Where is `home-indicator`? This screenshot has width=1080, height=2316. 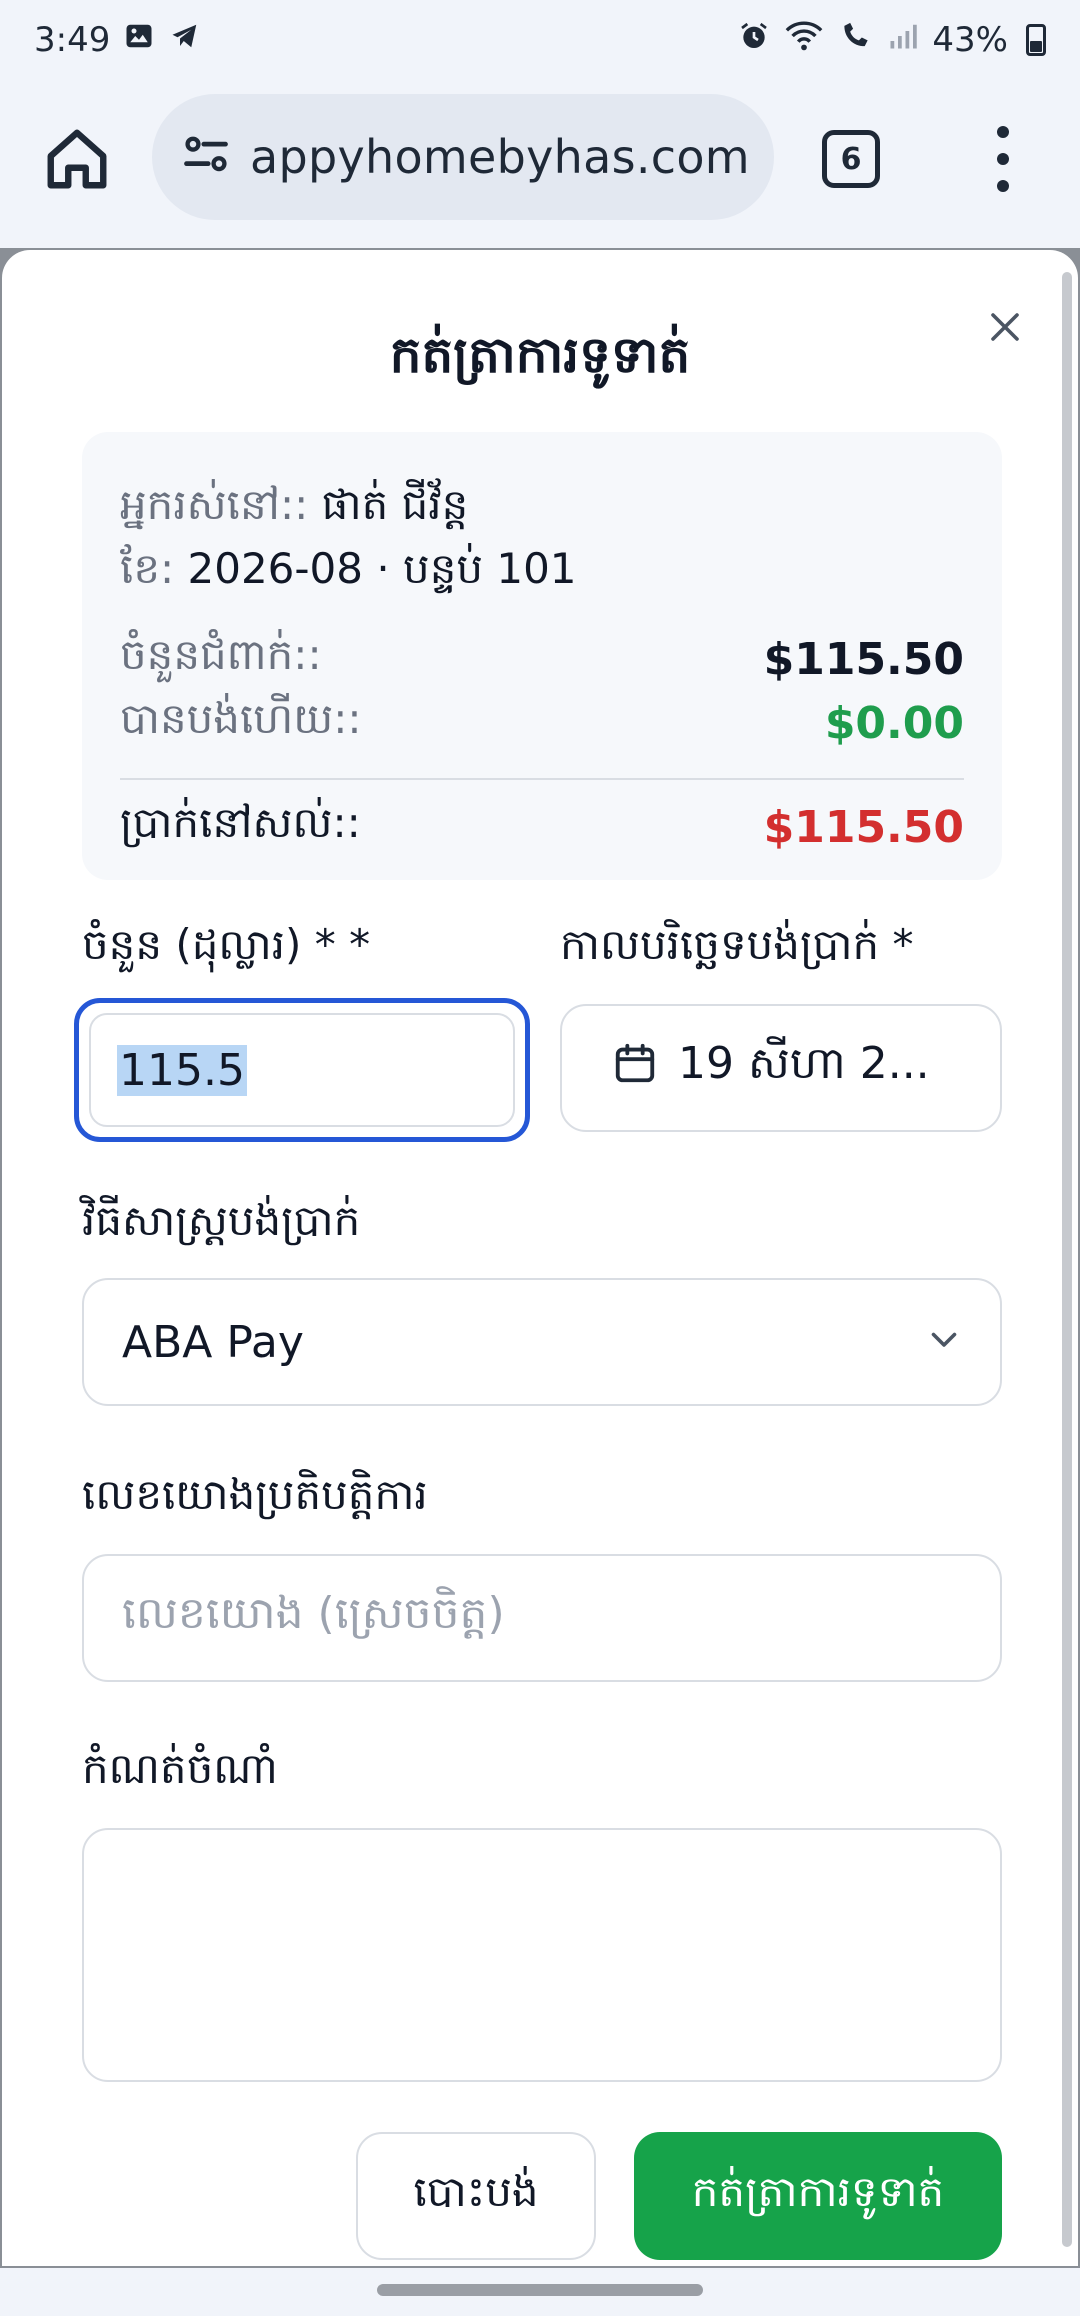 home-indicator is located at coordinates (540, 2290).